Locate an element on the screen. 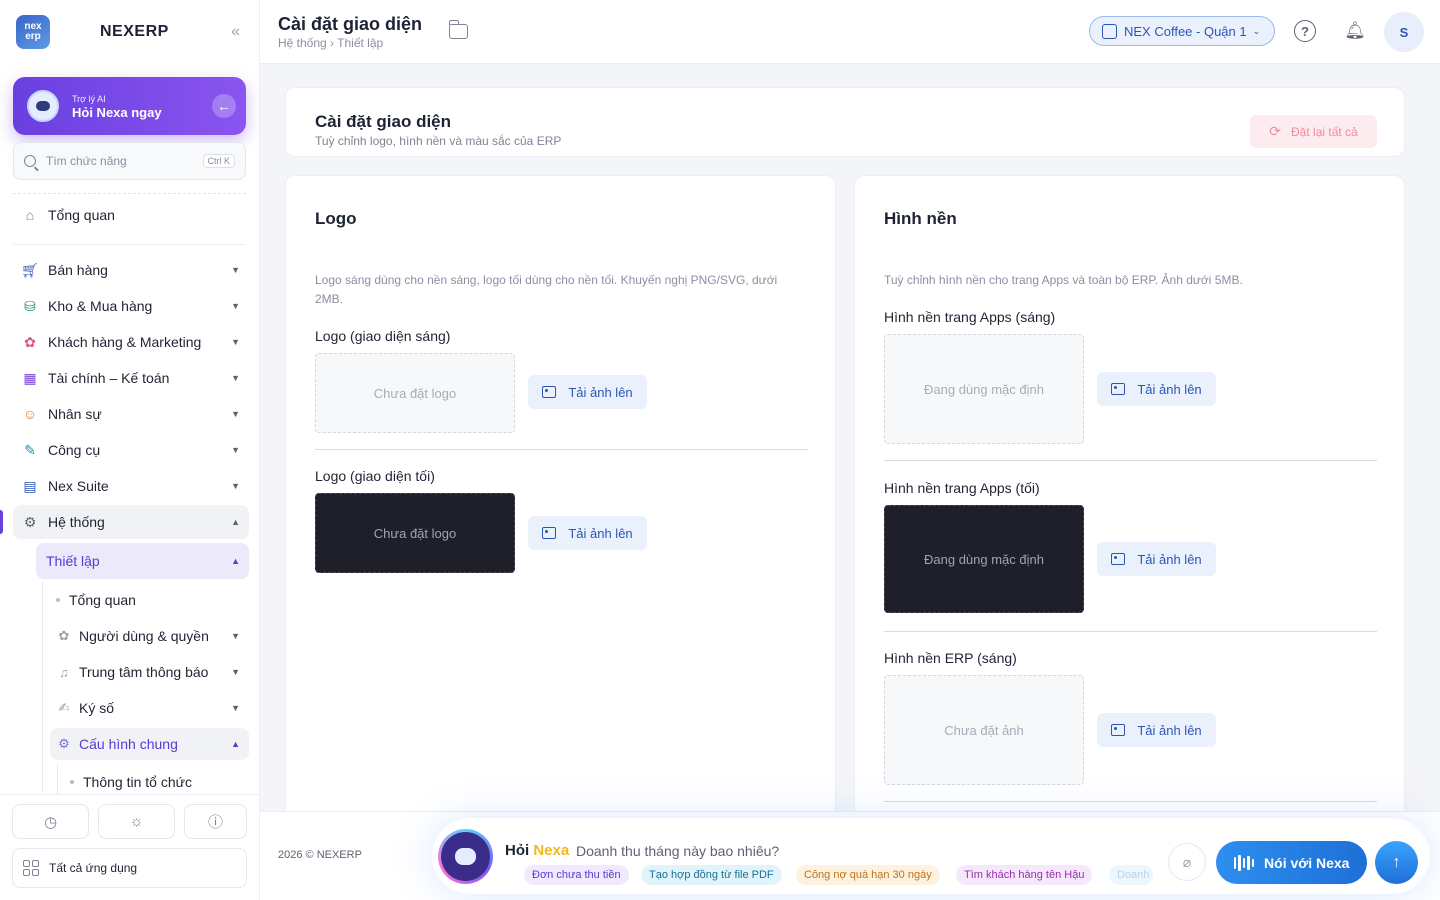  bg-erp-light-dropzone: Chưa đặt ảnh is located at coordinates (984, 730).